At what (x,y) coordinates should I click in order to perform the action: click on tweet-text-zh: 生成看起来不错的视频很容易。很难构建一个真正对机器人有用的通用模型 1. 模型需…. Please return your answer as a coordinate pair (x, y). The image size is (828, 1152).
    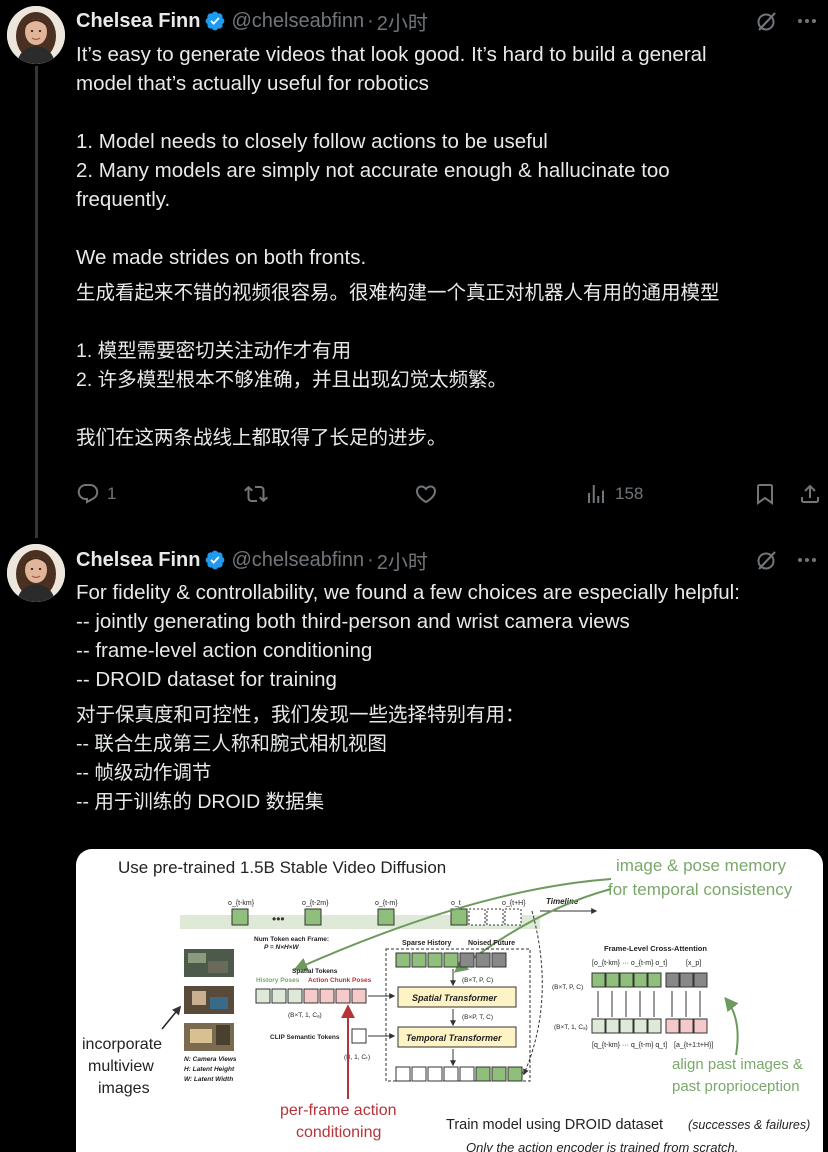
    Looking at the image, I should click on (398, 365).